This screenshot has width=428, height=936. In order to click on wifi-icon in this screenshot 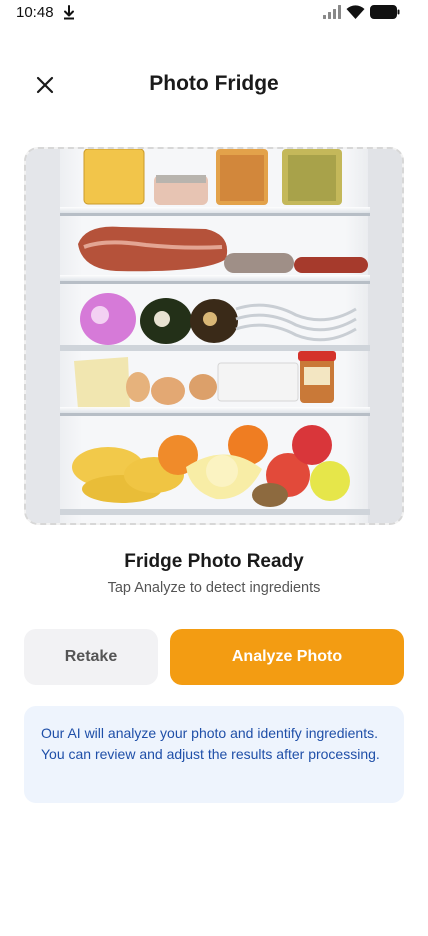, I will do `click(355, 12)`.